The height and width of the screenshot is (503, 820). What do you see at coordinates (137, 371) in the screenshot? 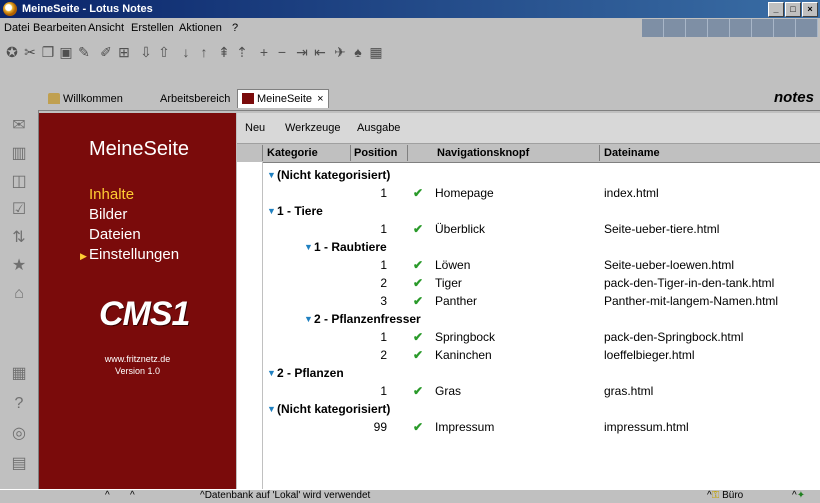
I see `version-text: Version 1.0` at bounding box center [137, 371].